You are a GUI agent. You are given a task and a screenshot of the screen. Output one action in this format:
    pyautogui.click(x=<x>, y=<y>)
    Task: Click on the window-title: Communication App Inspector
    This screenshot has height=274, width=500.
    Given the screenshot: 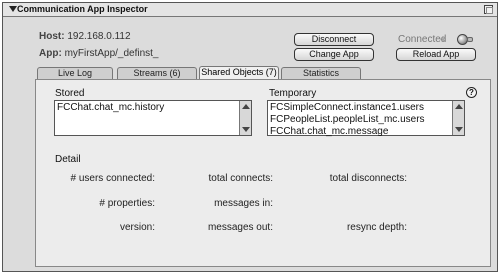 What is the action you would take?
    pyautogui.click(x=82, y=9)
    